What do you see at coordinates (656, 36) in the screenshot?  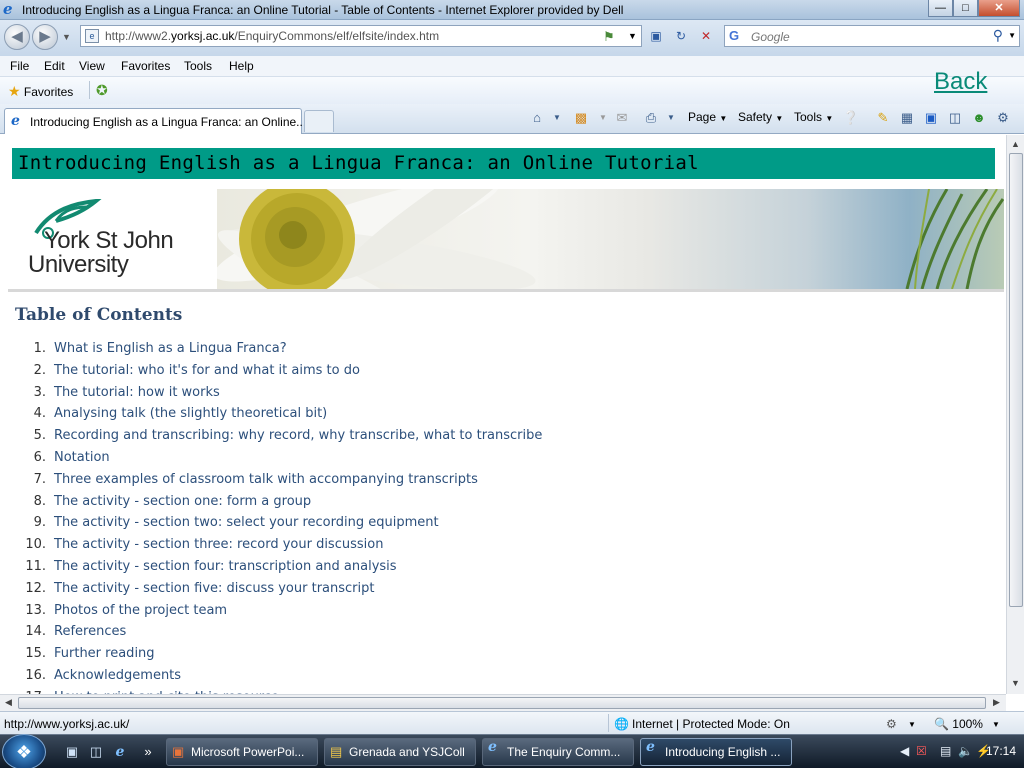 I see `rss-icon: ▣` at bounding box center [656, 36].